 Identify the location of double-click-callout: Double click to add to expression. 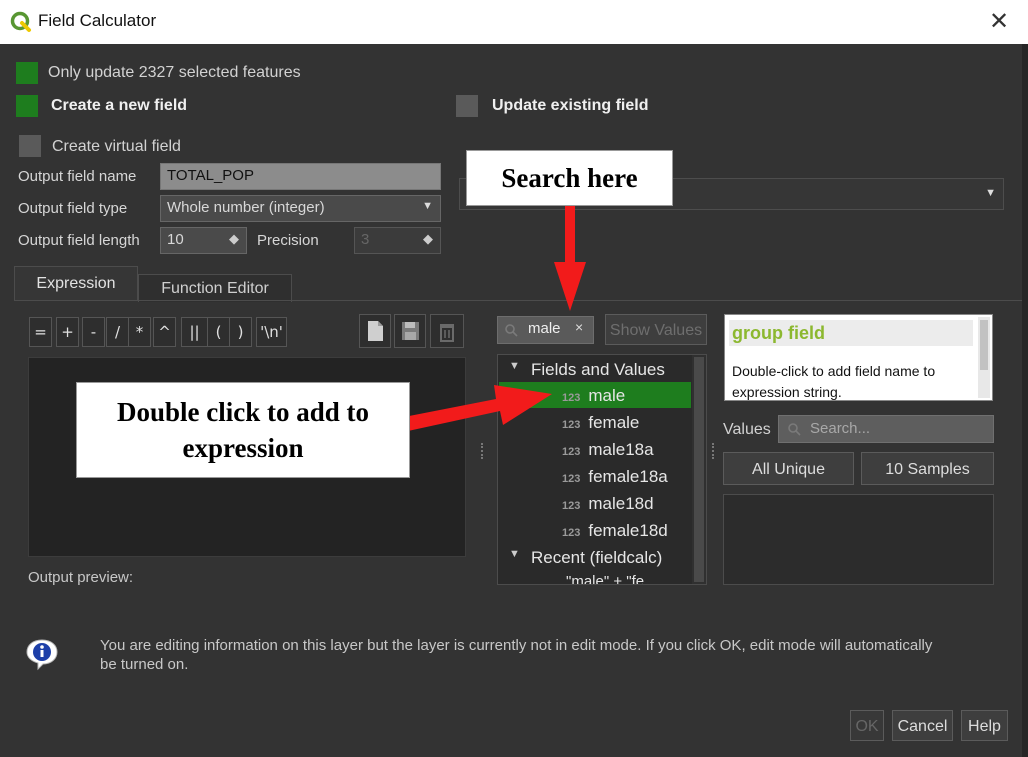
(243, 430).